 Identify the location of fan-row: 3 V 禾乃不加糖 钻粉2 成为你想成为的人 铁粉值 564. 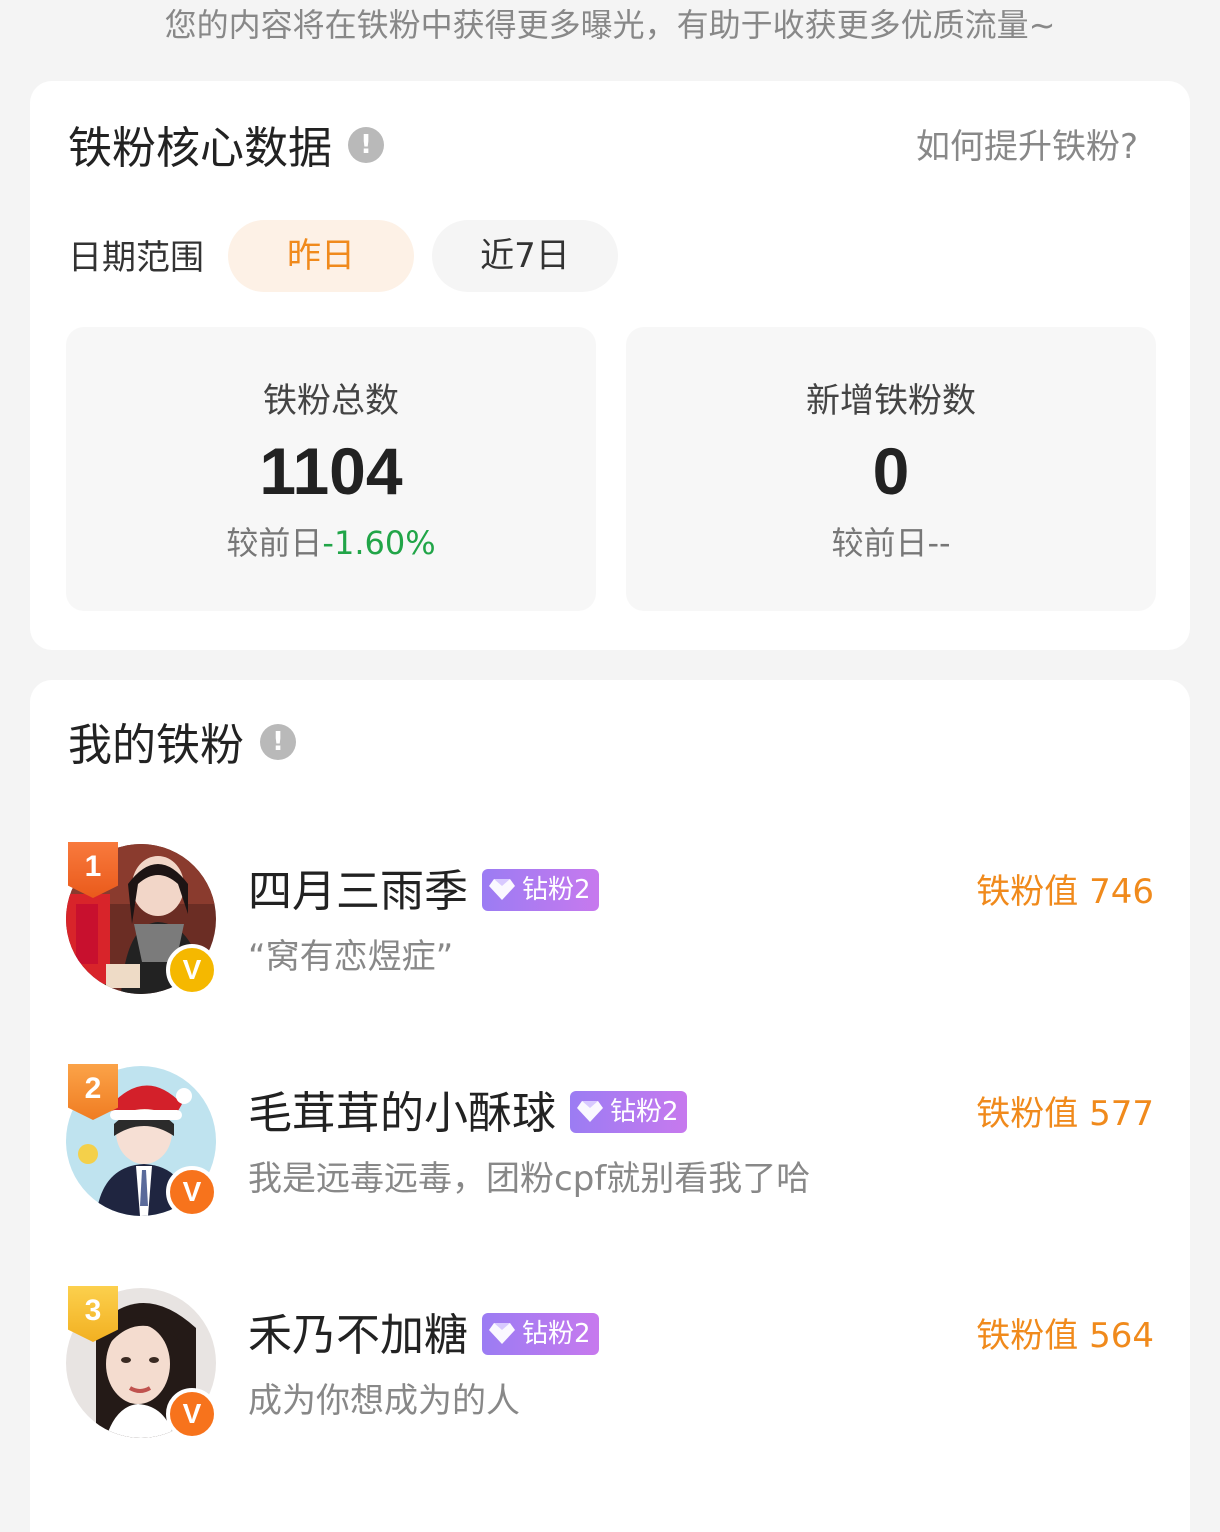
(610, 1367).